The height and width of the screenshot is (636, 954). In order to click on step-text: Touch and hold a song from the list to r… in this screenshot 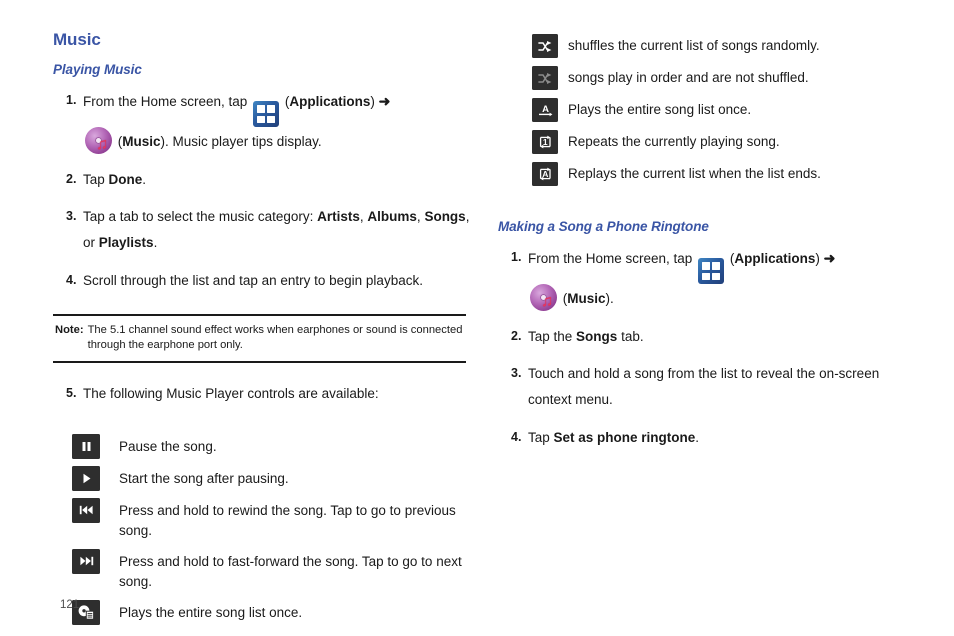, I will do `click(704, 386)`.